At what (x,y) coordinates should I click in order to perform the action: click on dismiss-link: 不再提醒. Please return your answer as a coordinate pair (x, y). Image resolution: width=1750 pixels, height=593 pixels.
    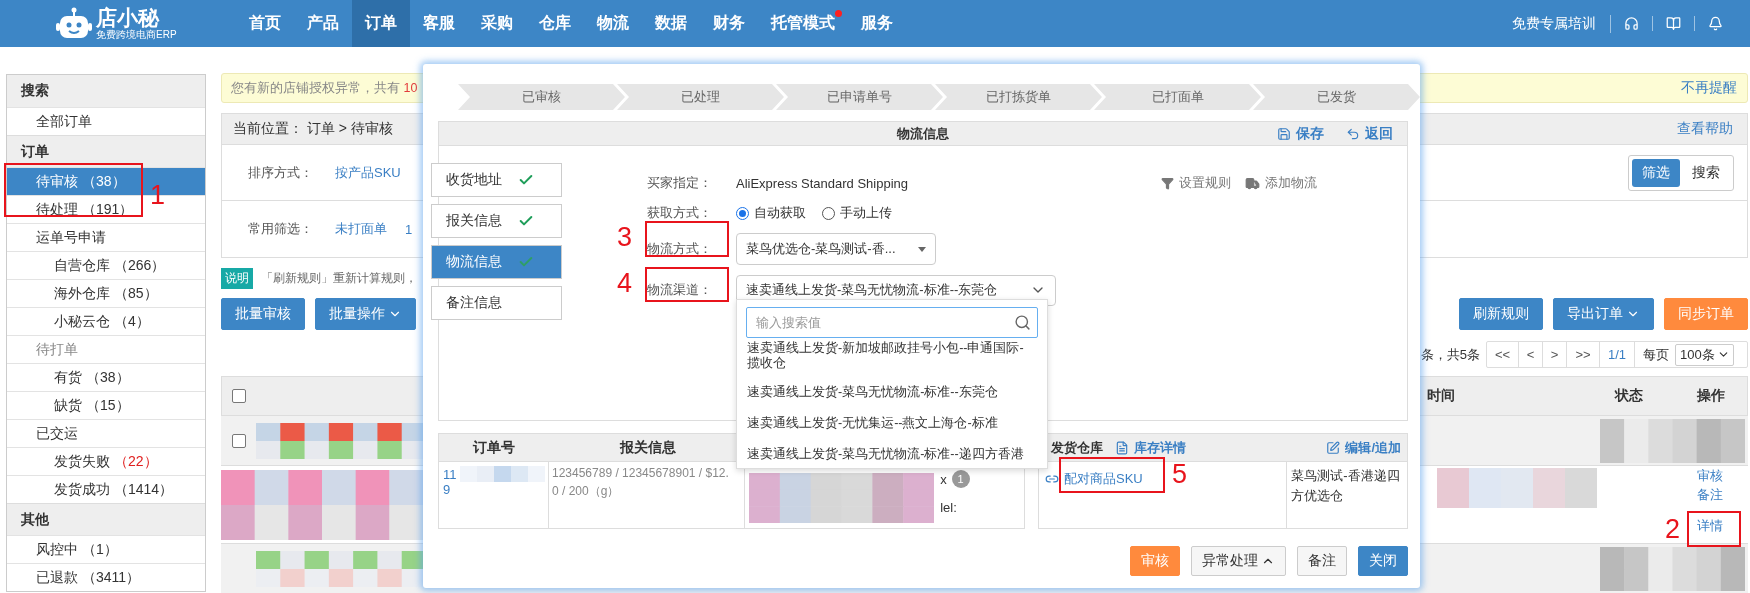
    Looking at the image, I should click on (1709, 88).